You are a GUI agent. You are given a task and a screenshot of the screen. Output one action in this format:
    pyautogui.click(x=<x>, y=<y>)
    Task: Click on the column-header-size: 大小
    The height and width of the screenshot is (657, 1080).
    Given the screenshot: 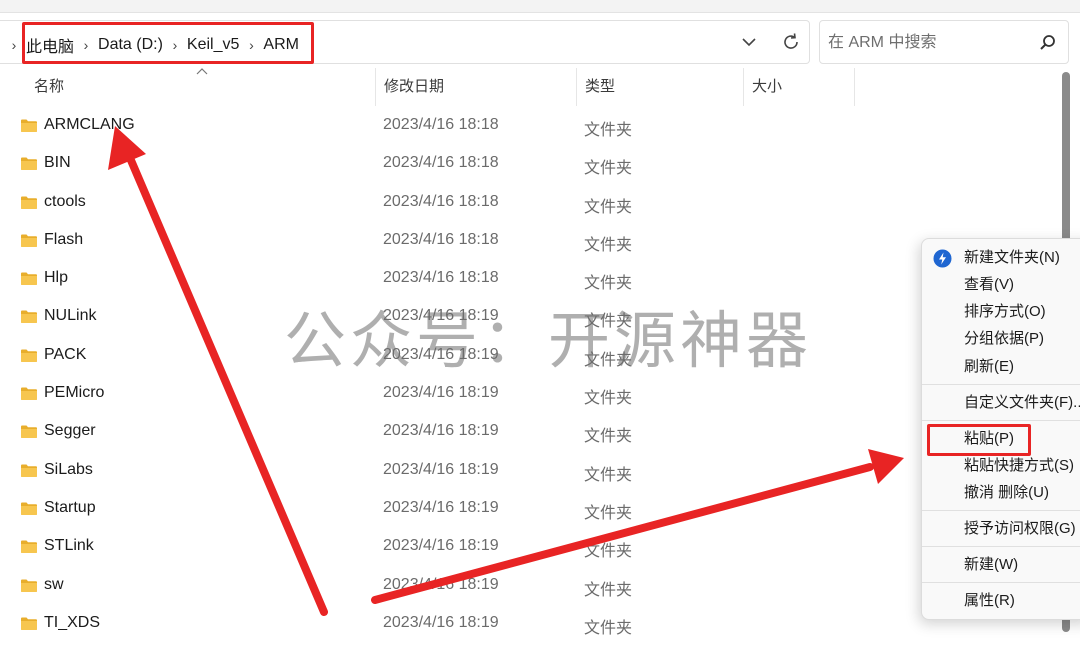 What is the action you would take?
    pyautogui.click(x=799, y=87)
    